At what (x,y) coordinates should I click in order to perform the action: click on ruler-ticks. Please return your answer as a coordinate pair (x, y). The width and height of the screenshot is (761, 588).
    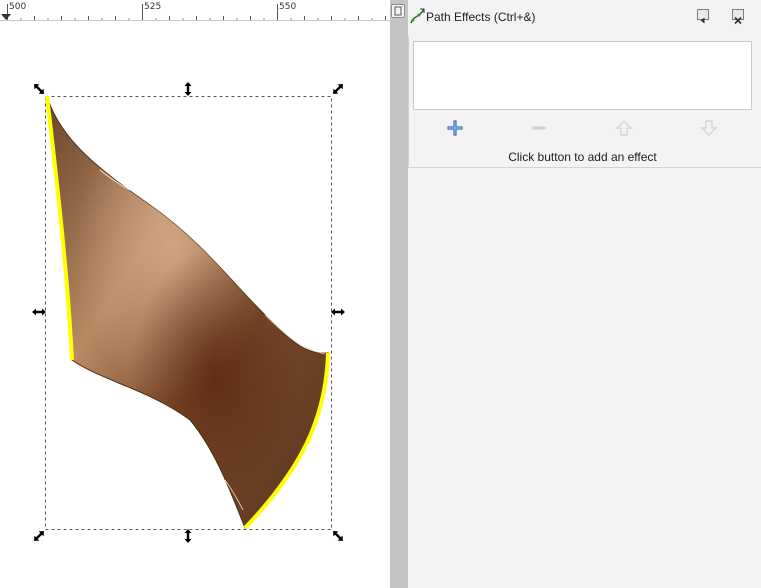
    Looking at the image, I should click on (196, 12).